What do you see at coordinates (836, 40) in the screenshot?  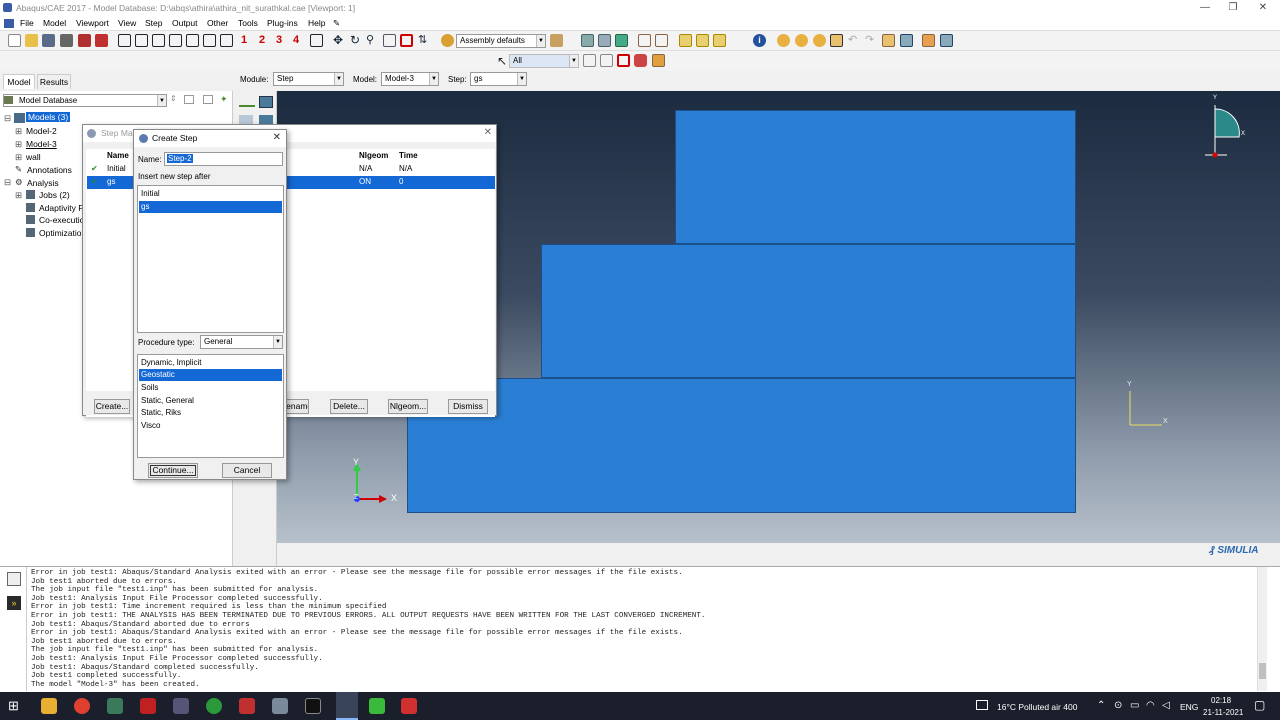 I see `selection-arrow-icon` at bounding box center [836, 40].